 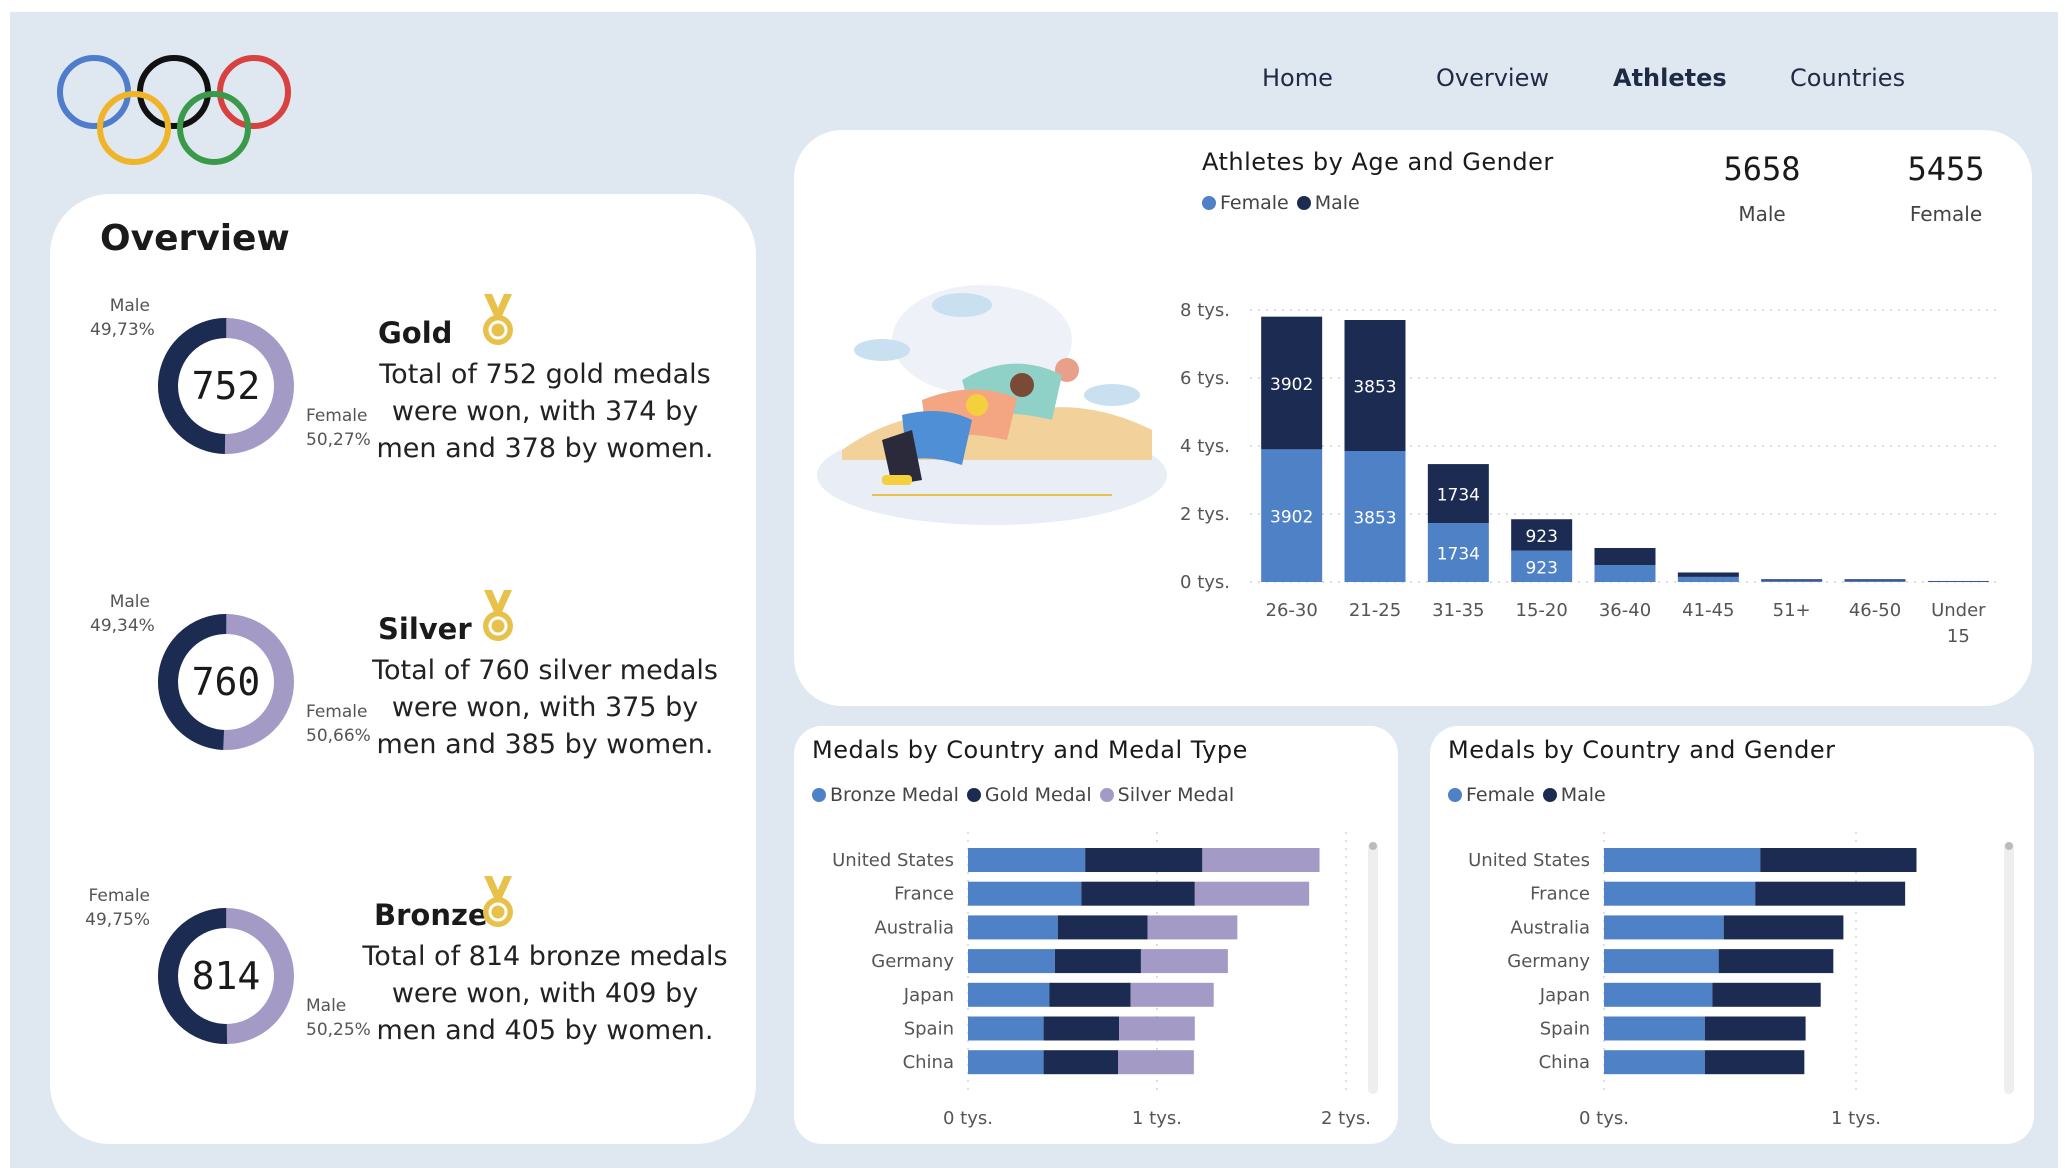 What do you see at coordinates (1374, 387) in the screenshot?
I see `data-label-male: 3853` at bounding box center [1374, 387].